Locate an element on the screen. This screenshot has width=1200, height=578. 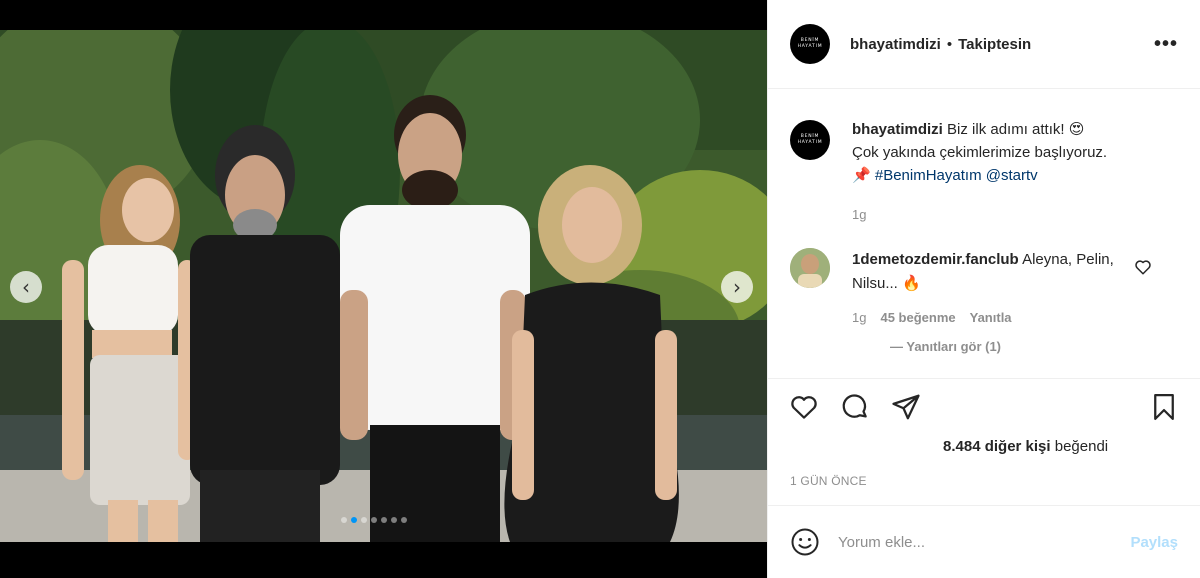
carousel-indicator is located at coordinates (374, 520).